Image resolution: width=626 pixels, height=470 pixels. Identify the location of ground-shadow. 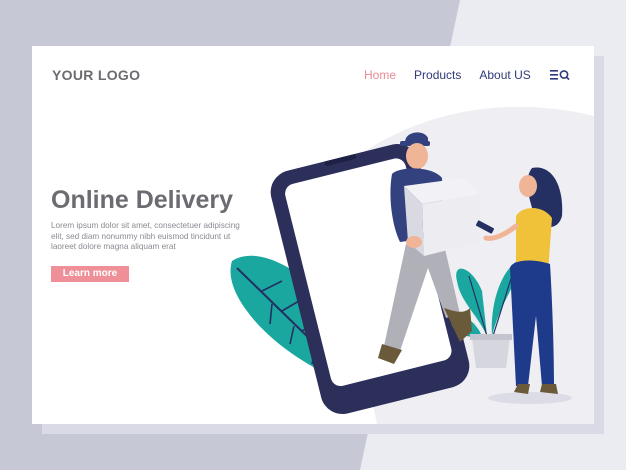
(530, 398).